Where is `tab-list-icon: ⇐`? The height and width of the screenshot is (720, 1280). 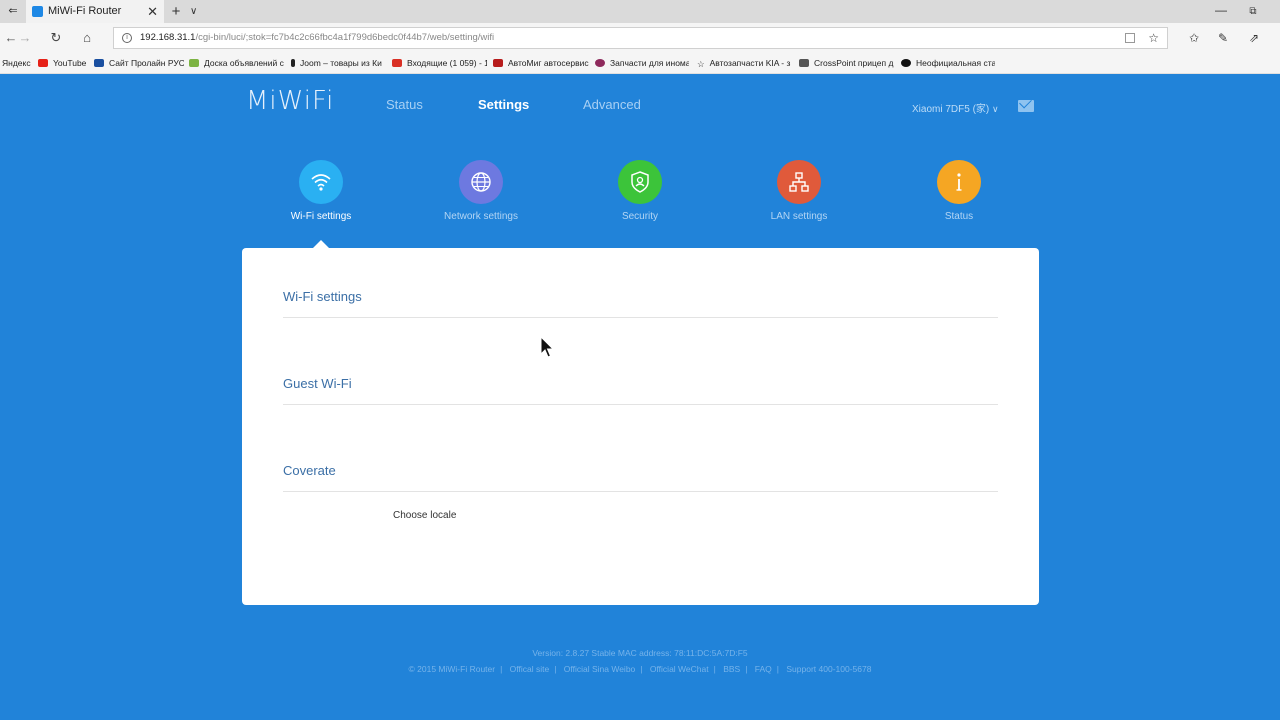
tab-list-icon: ⇐ is located at coordinates (13, 11).